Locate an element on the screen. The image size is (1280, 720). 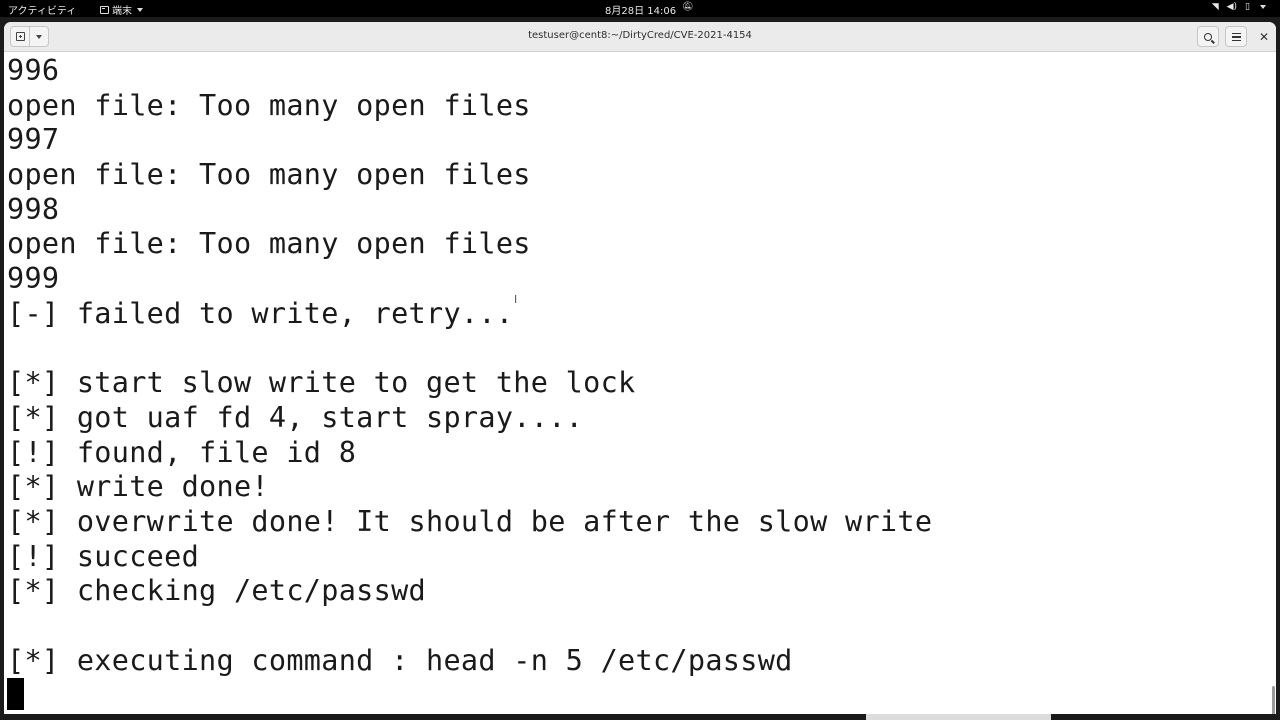
search-button is located at coordinates (1208, 36).